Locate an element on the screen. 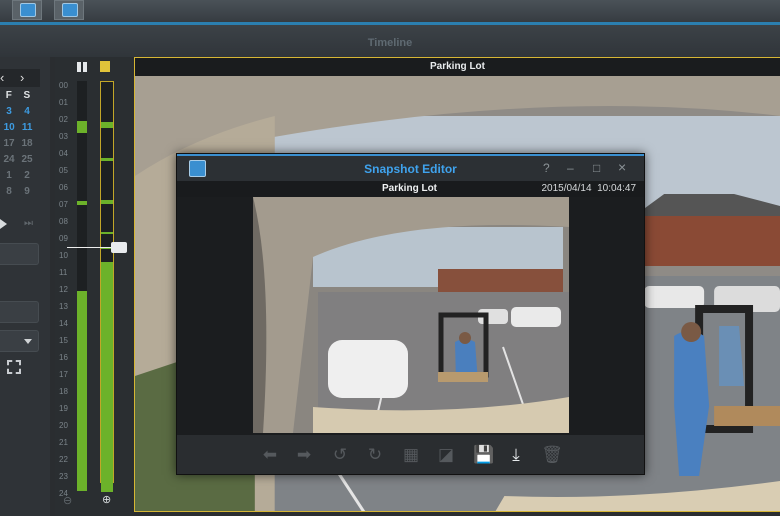 The image size is (780, 516). recording-legend-icon is located at coordinates (105, 66).